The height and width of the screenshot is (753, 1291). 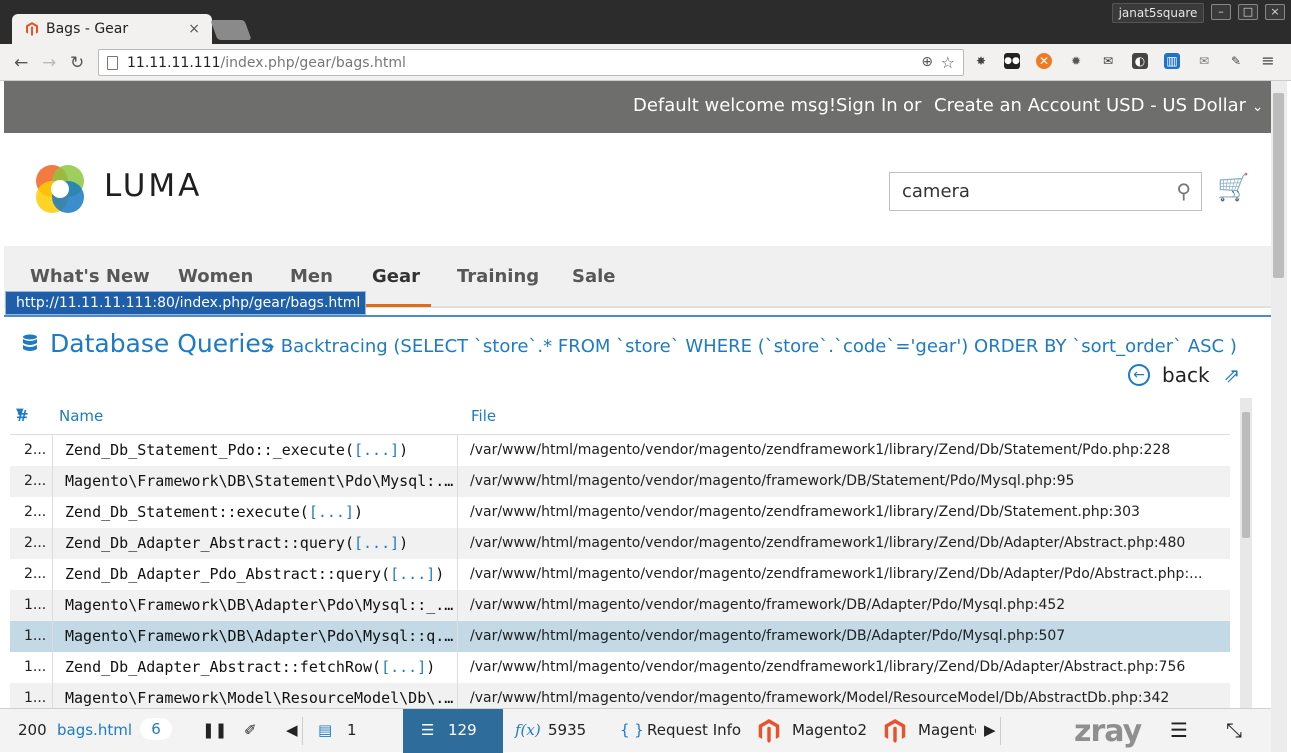 What do you see at coordinates (49, 63) in the screenshot?
I see `forward-arrow-icon: →` at bounding box center [49, 63].